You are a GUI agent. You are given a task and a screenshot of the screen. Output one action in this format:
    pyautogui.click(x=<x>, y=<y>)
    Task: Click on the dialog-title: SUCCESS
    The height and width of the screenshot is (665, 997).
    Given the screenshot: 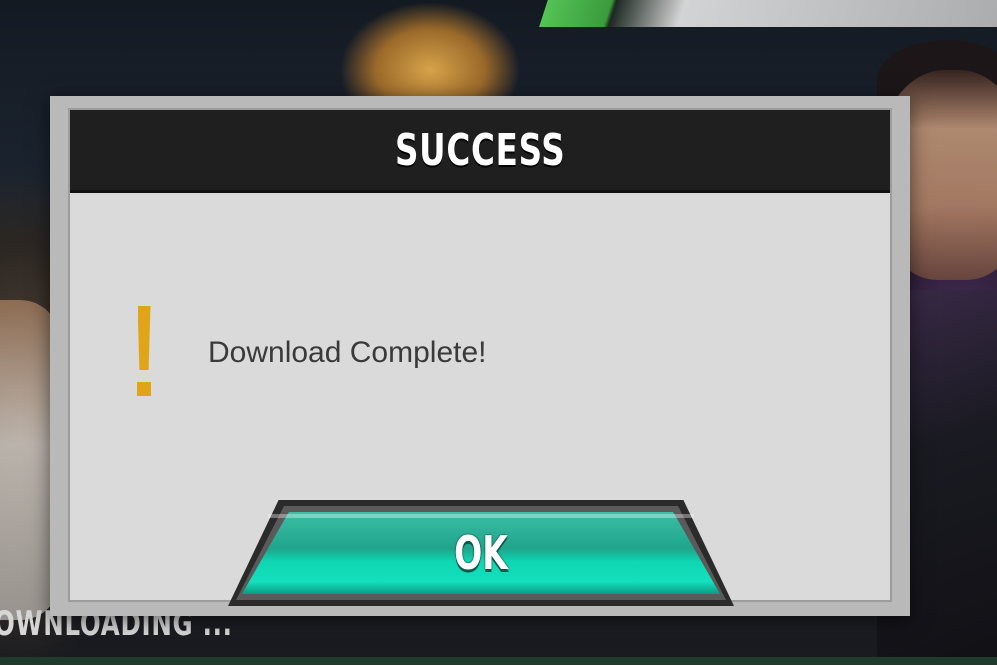 What is the action you would take?
    pyautogui.click(x=480, y=150)
    